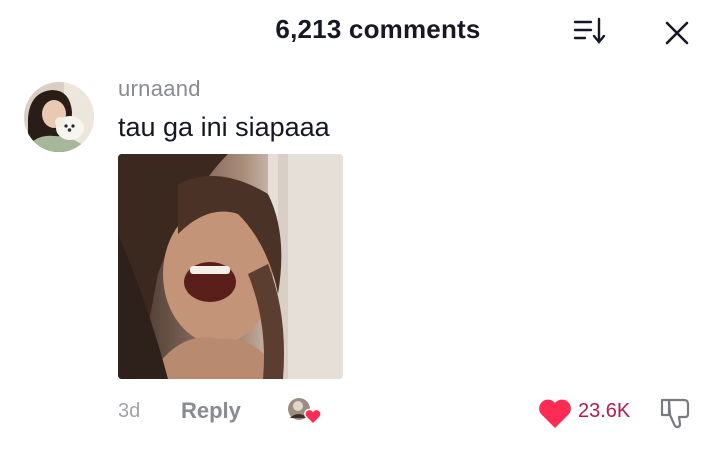  What do you see at coordinates (159, 89) in the screenshot?
I see `comment-username: urnaand` at bounding box center [159, 89].